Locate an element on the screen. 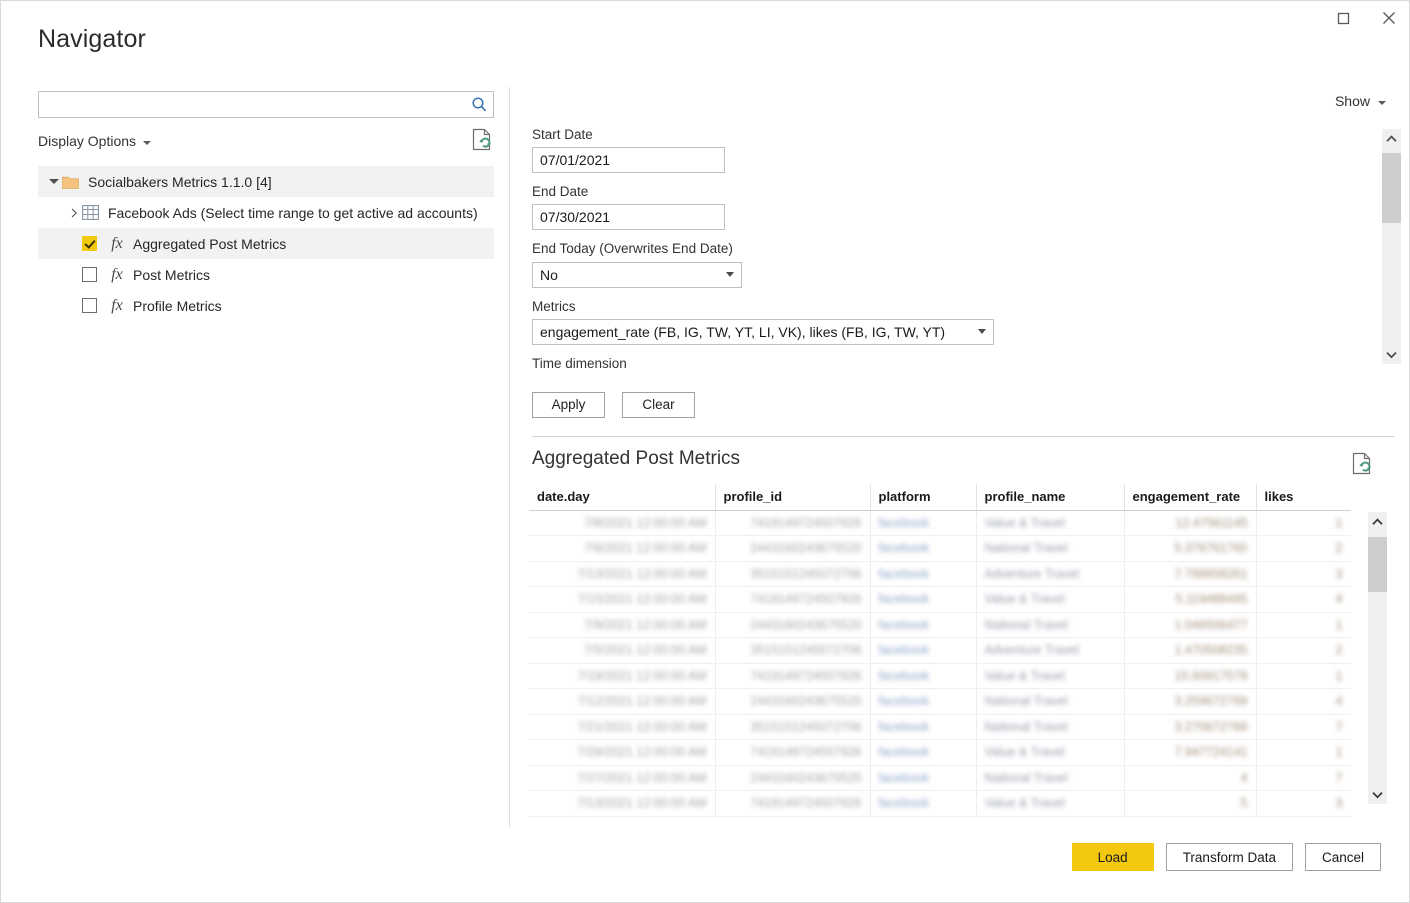 This screenshot has width=1410, height=903. table-scrollbar is located at coordinates (1377, 658).